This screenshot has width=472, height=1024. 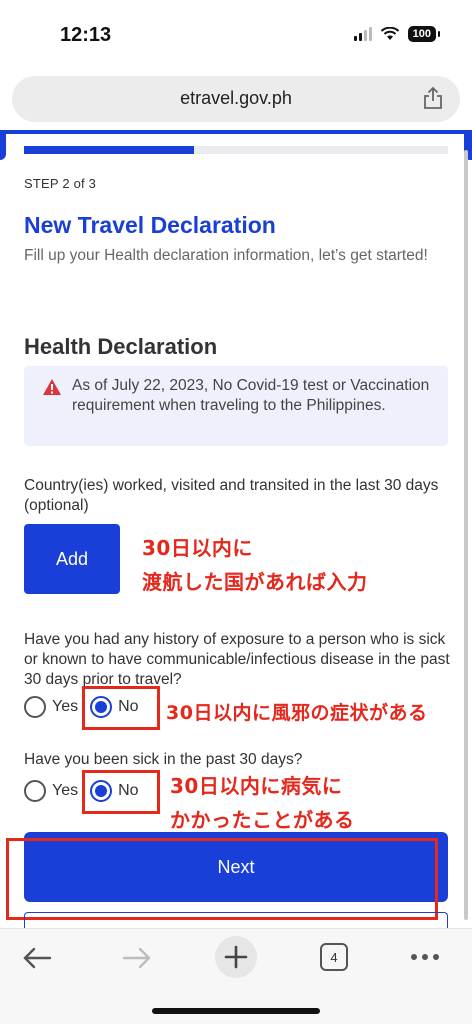 What do you see at coordinates (60, 183) in the screenshot?
I see `step-label: STEP 2 of 3` at bounding box center [60, 183].